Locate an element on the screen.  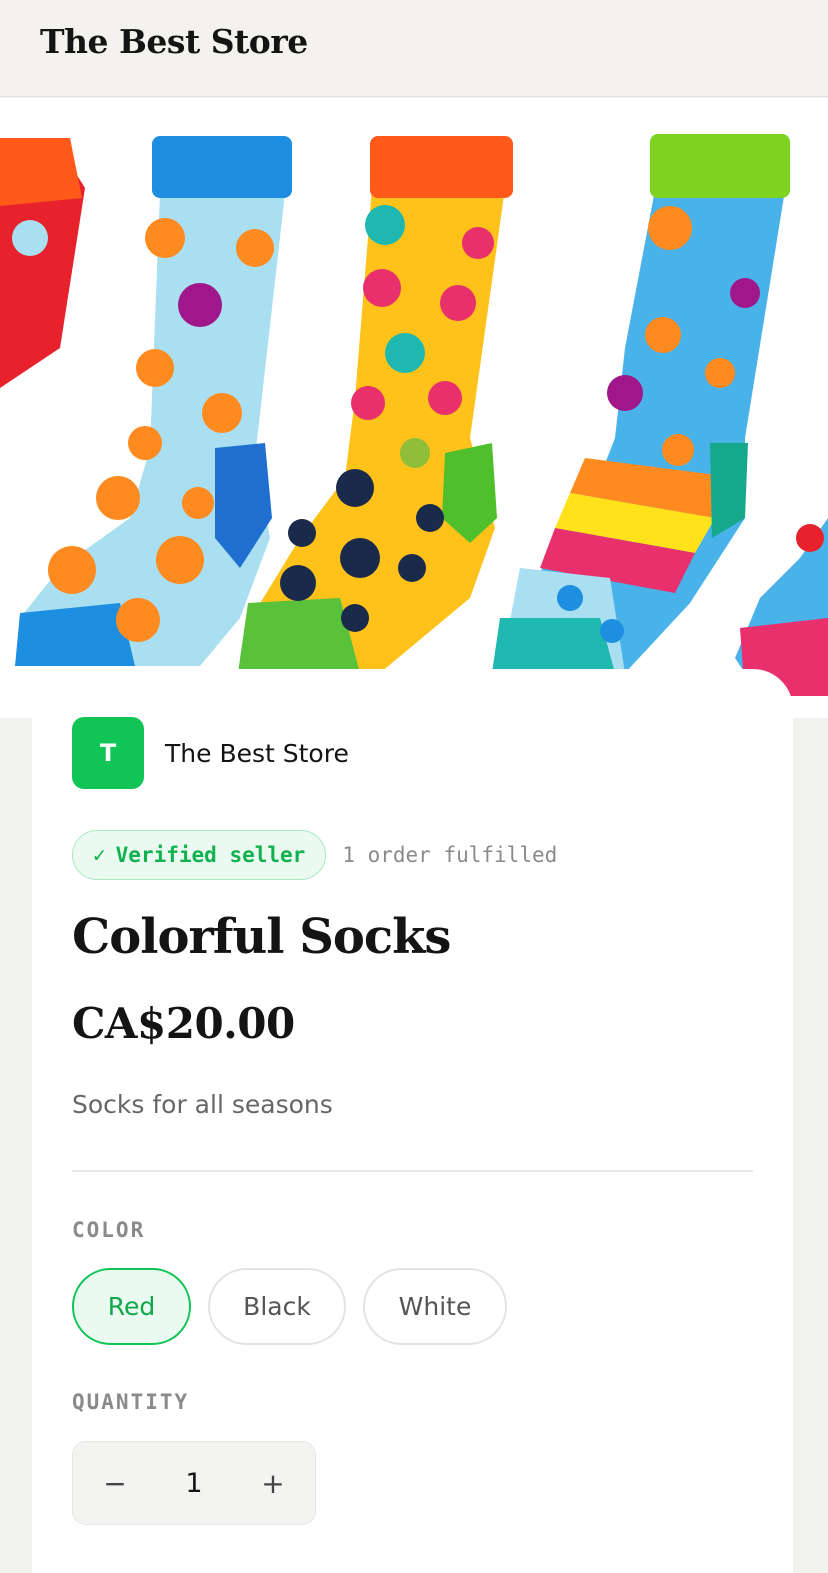
sock-blue is located at coordinates (641, 403).